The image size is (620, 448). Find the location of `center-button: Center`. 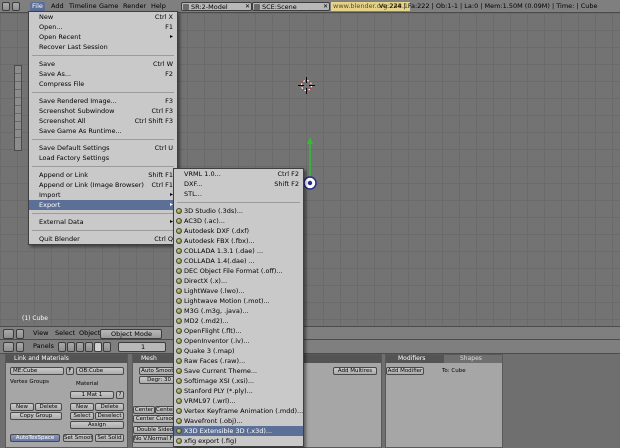

center-button: Center is located at coordinates (144, 410).